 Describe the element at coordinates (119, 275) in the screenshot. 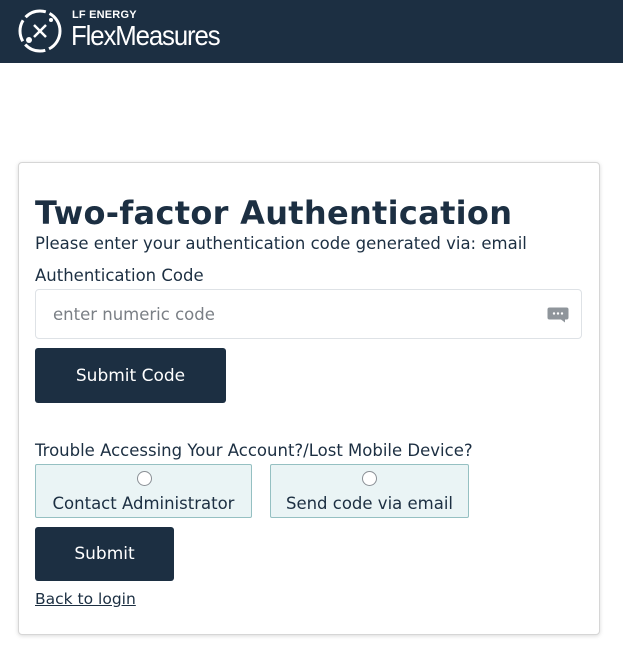

I see `code-label: Authentication Code` at that location.